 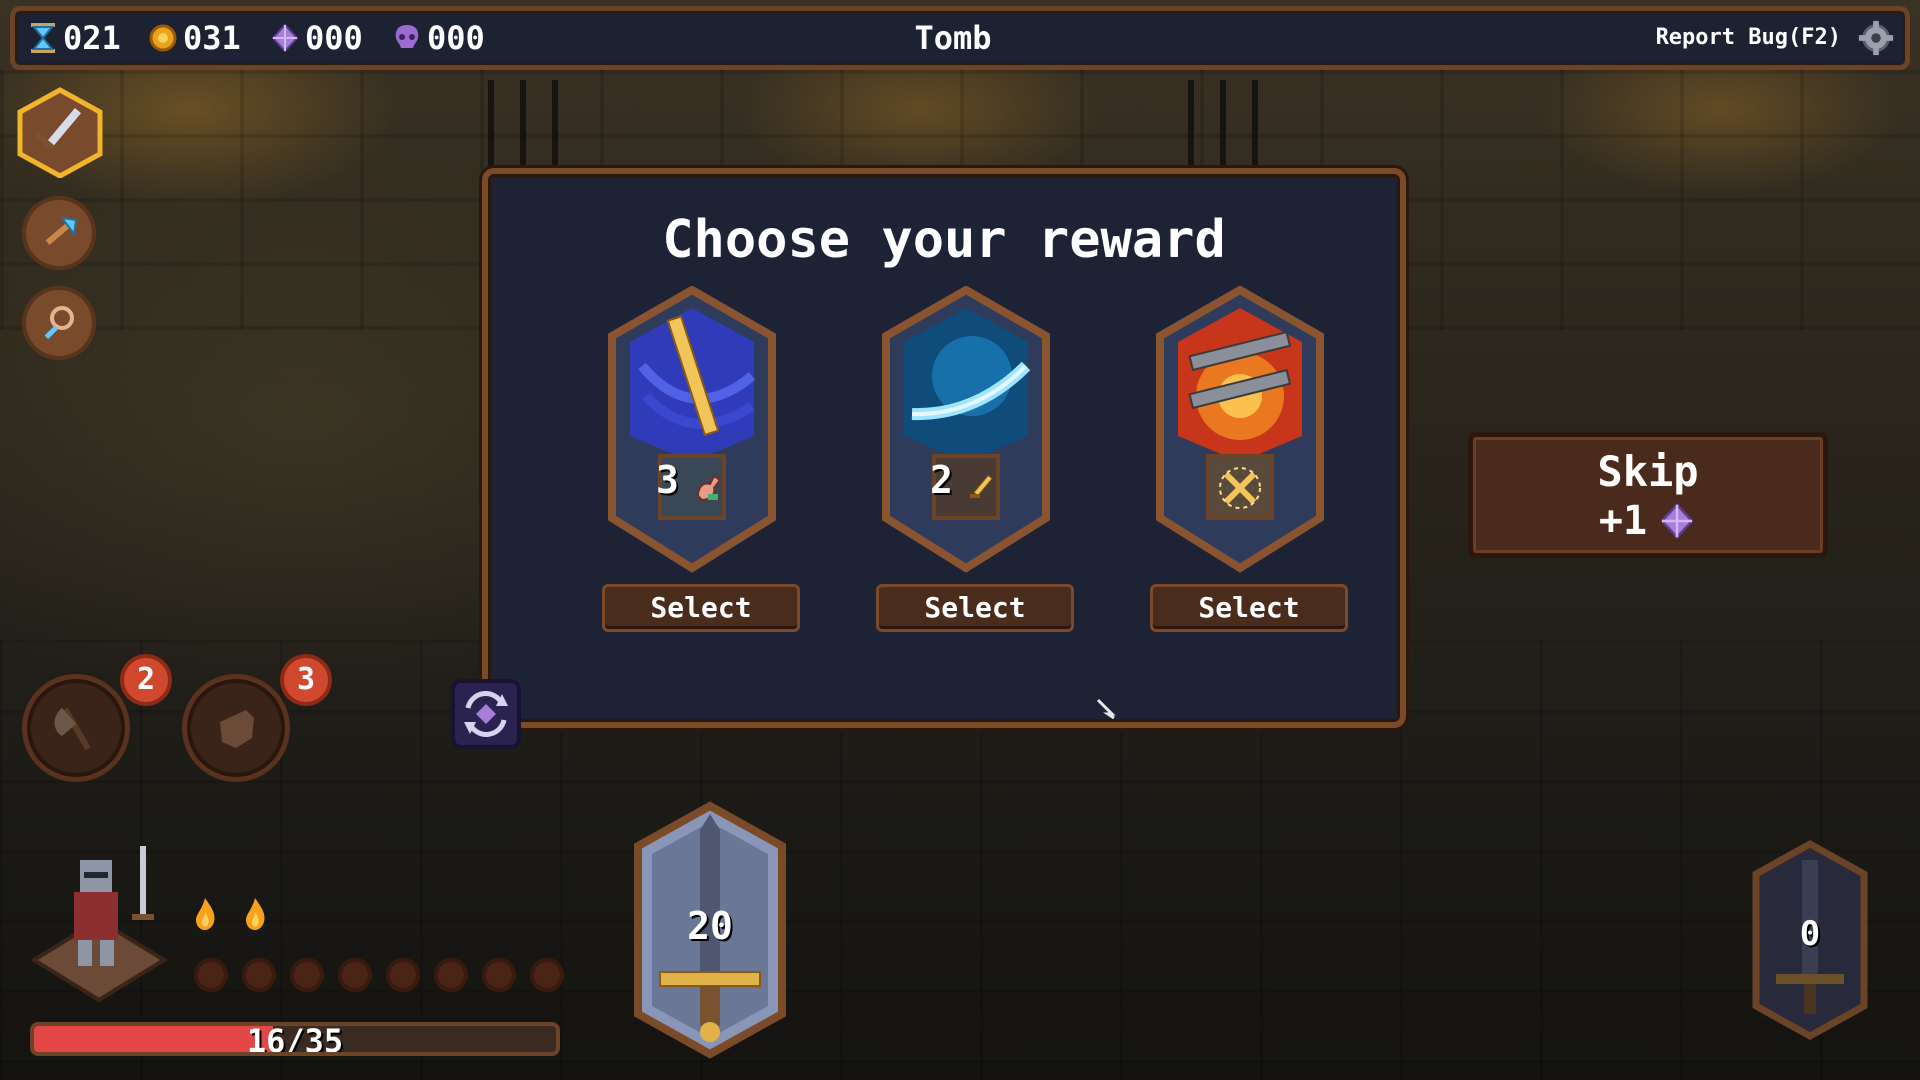 I want to click on card-count: 3, so click(x=667, y=480).